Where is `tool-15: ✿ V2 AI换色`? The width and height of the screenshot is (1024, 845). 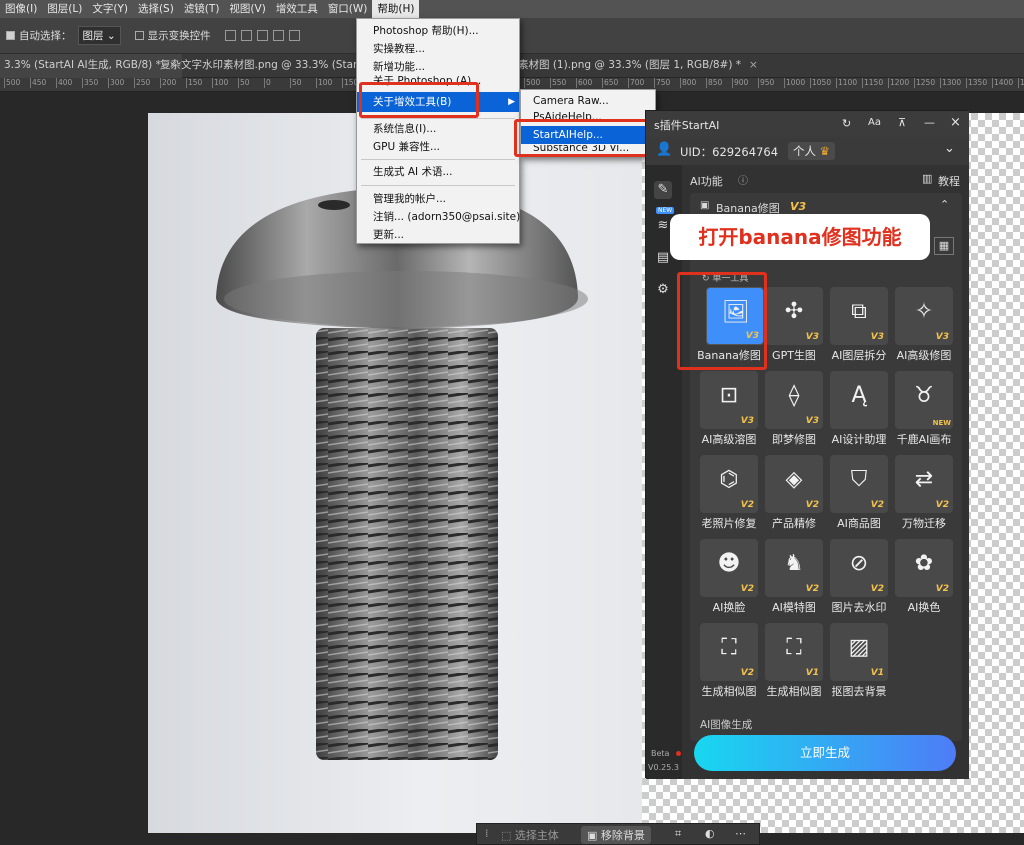
tool-15: ✿ V2 AI换色 is located at coordinates (924, 580).